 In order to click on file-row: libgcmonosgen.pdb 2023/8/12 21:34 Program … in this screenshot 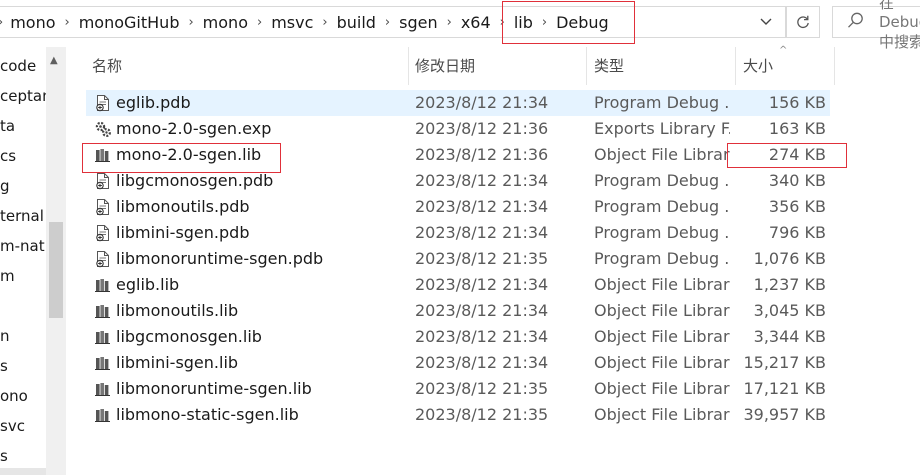, I will do `click(458, 181)`.